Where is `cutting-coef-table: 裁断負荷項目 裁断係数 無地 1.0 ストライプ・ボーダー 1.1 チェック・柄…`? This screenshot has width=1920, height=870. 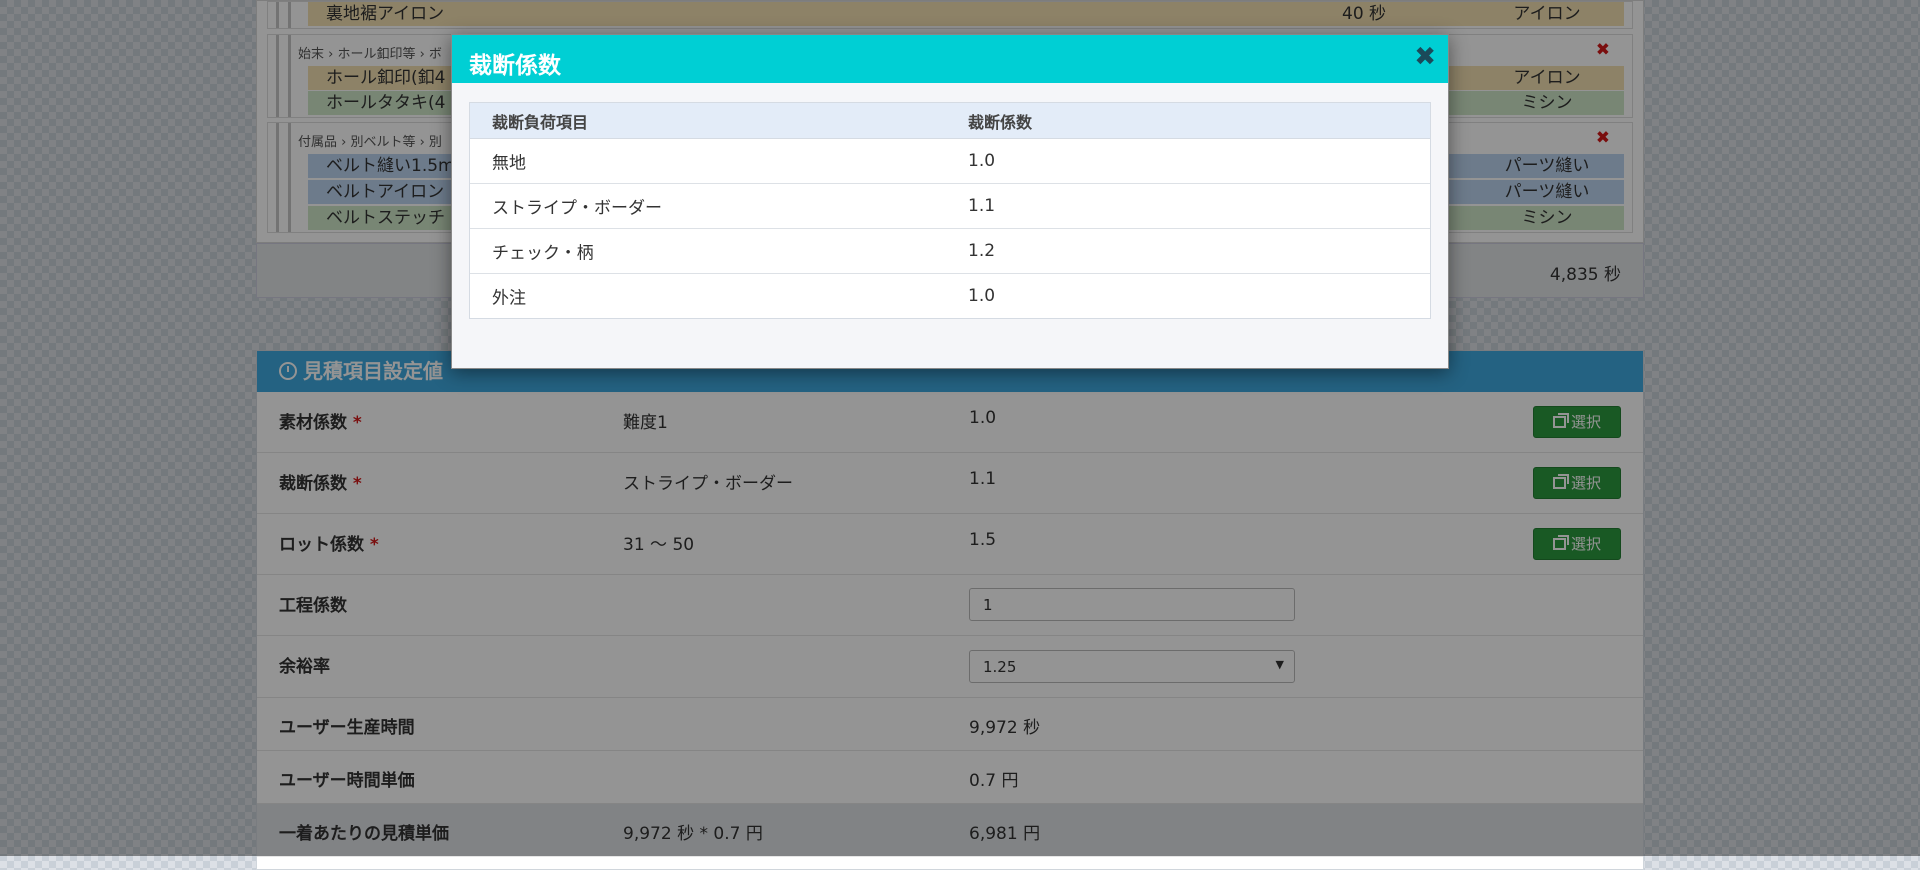
cutting-coef-table: 裁断負荷項目 裁断係数 無地 1.0 ストライプ・ボーダー 1.1 チェック・柄… is located at coordinates (950, 210).